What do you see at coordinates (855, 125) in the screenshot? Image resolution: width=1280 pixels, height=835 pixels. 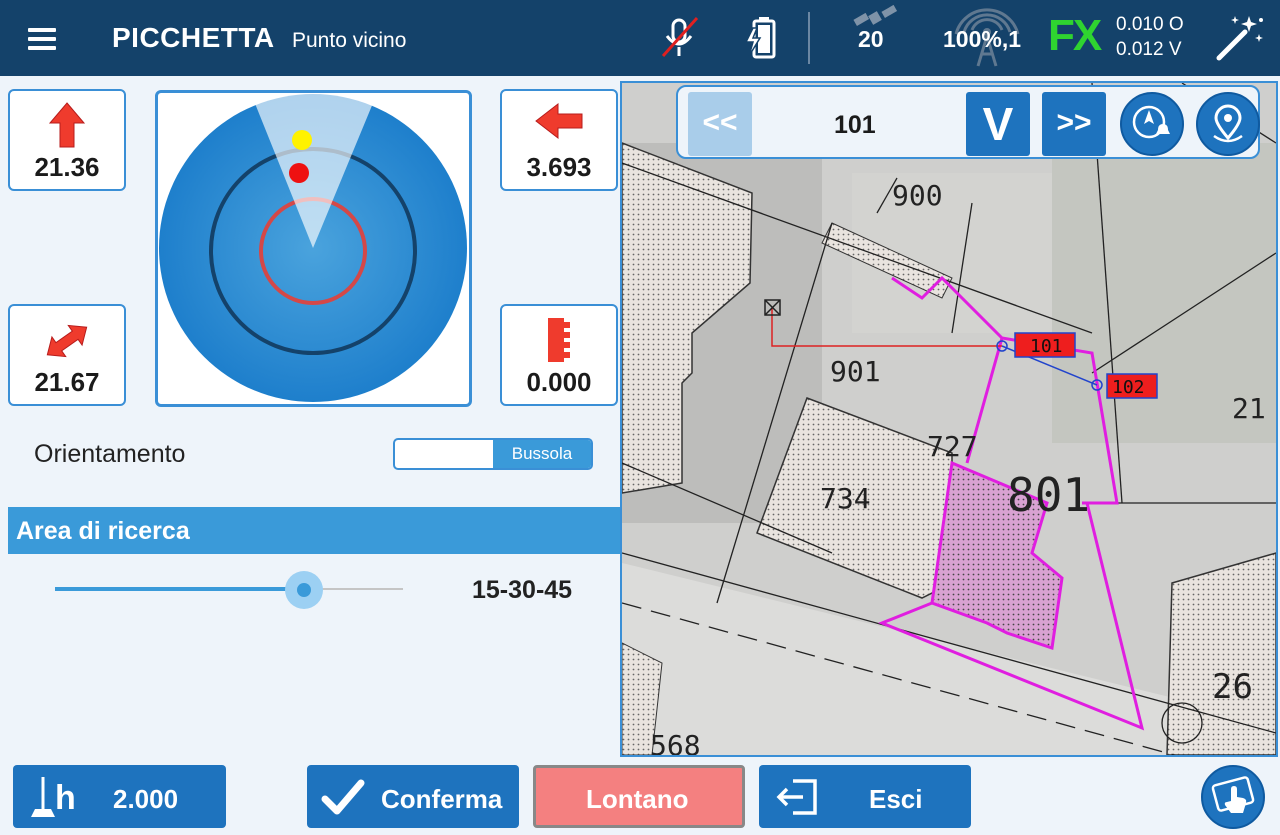 I see `current-point-number: 101` at bounding box center [855, 125].